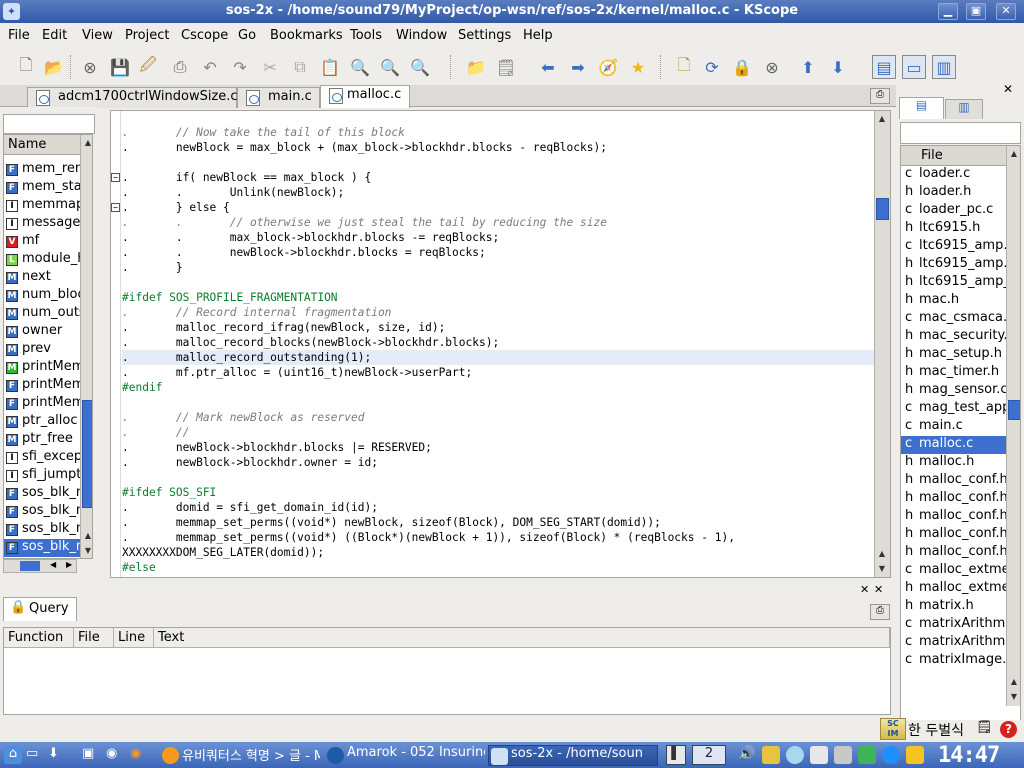 The width and height of the screenshot is (1024, 768). I want to click on code-line: . if( newBlock == max_block ) {−, so click(492, 177).